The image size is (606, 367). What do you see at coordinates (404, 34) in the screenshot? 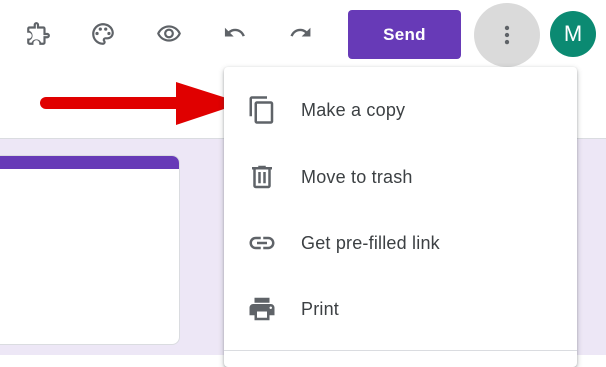
I see `send-button: Send` at bounding box center [404, 34].